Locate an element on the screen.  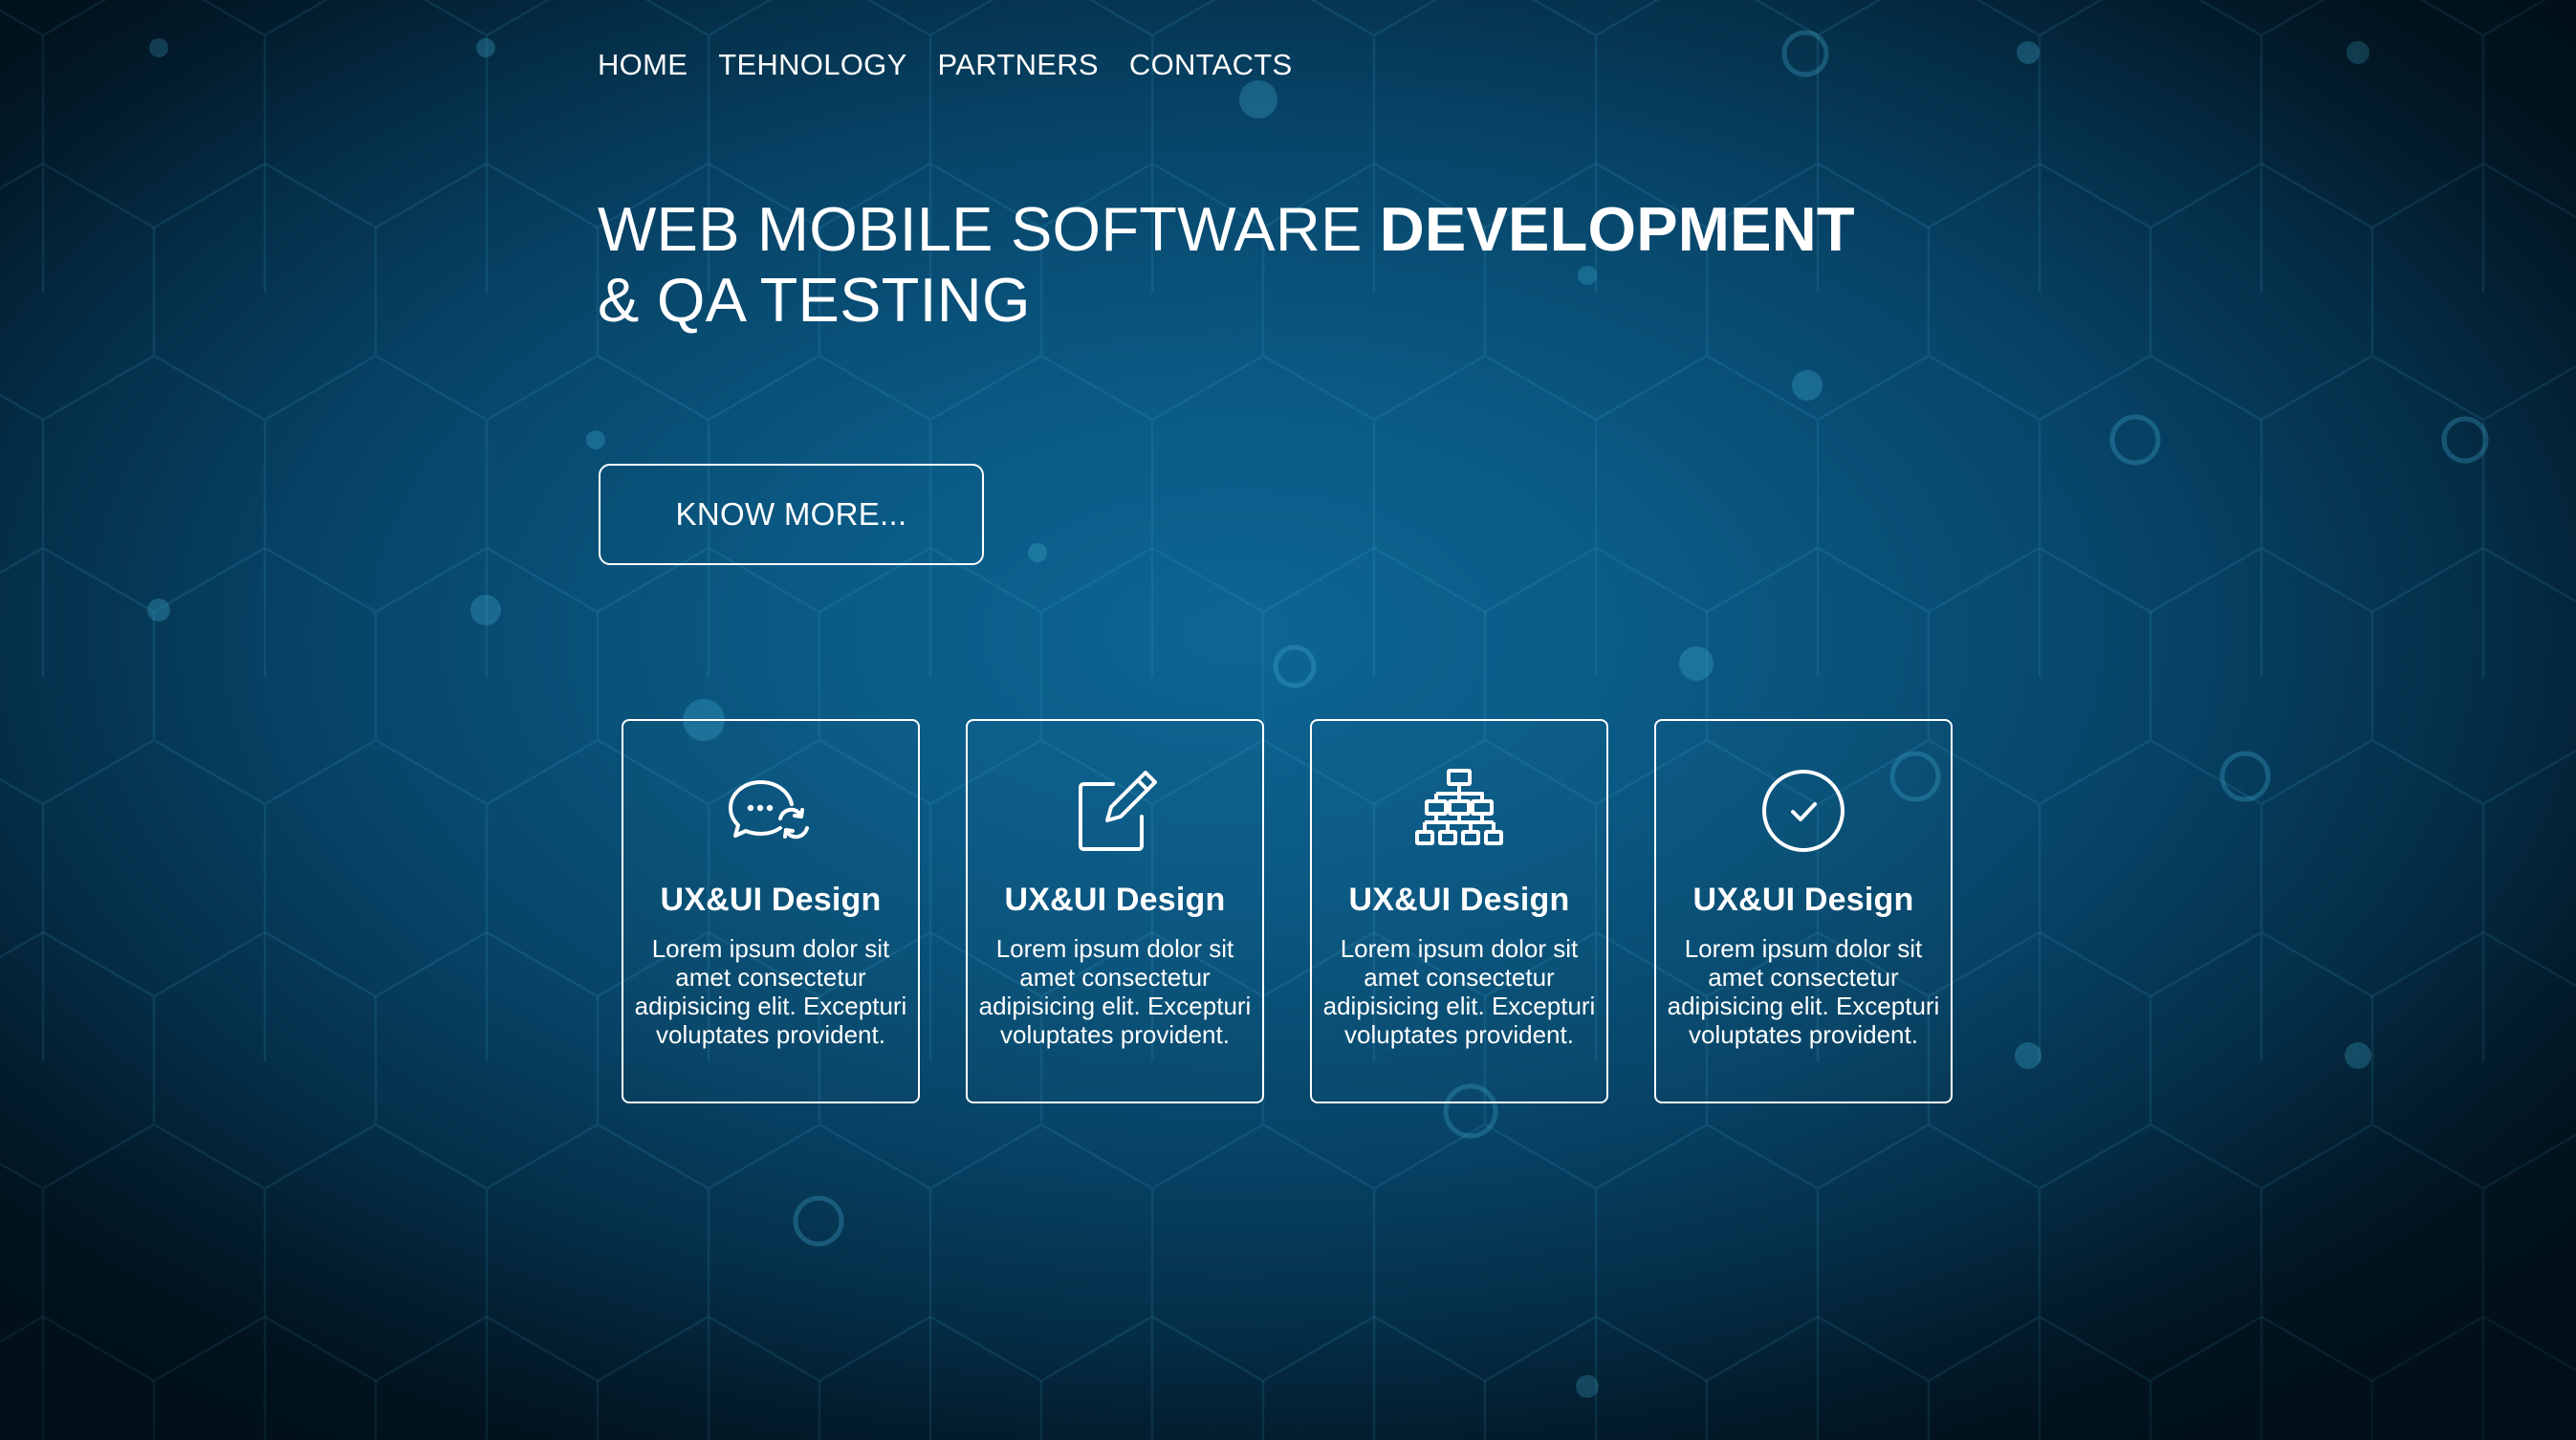
sitemap-icon is located at coordinates (1459, 811).